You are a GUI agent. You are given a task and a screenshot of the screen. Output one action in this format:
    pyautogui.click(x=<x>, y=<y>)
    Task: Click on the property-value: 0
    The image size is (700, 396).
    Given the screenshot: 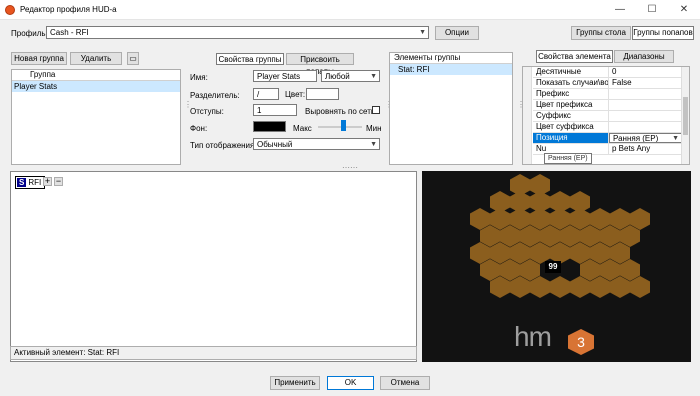 What is the action you would take?
    pyautogui.click(x=645, y=72)
    